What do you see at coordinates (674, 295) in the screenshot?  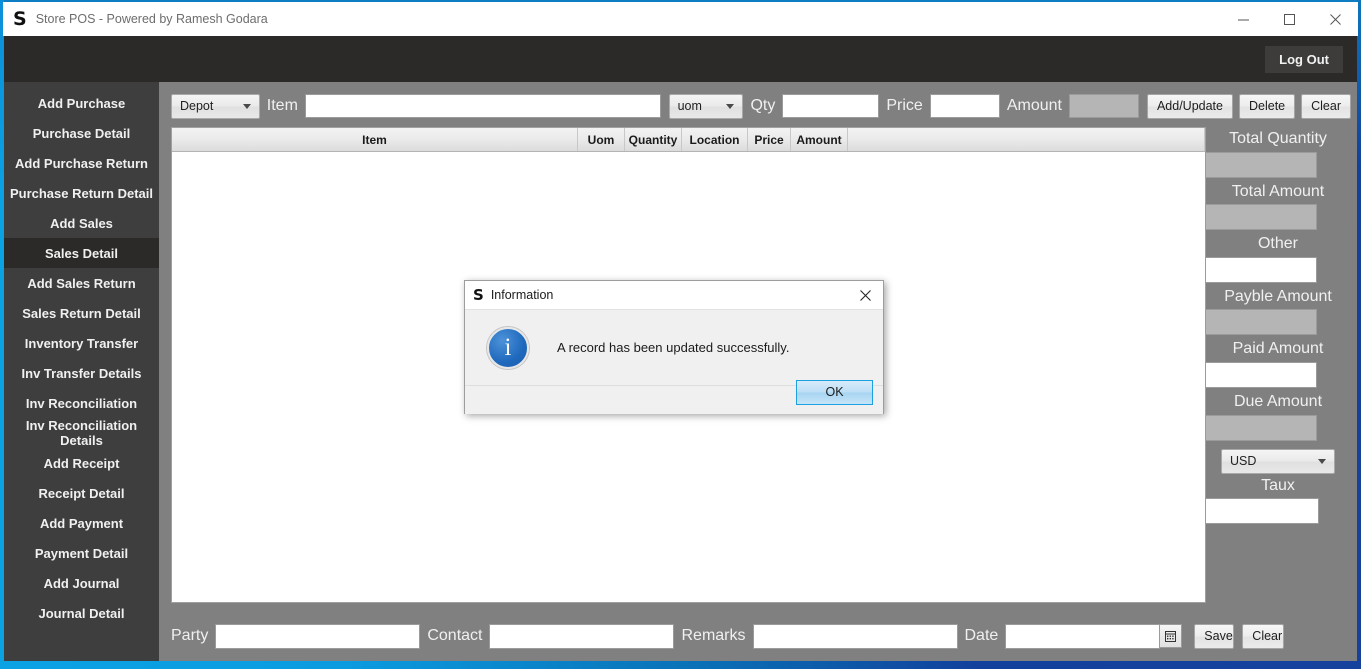 I see `dialog-title-bar: S Information` at bounding box center [674, 295].